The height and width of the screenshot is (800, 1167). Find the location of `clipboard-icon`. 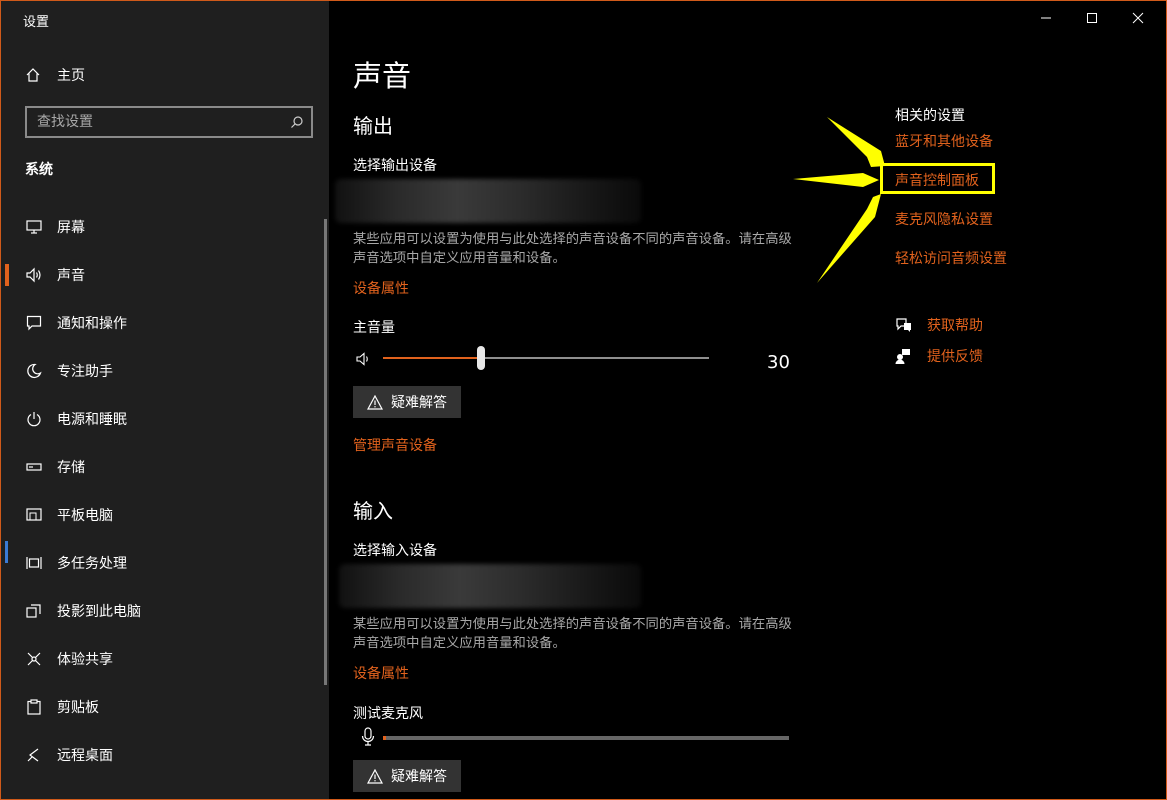

clipboard-icon is located at coordinates (34, 707).